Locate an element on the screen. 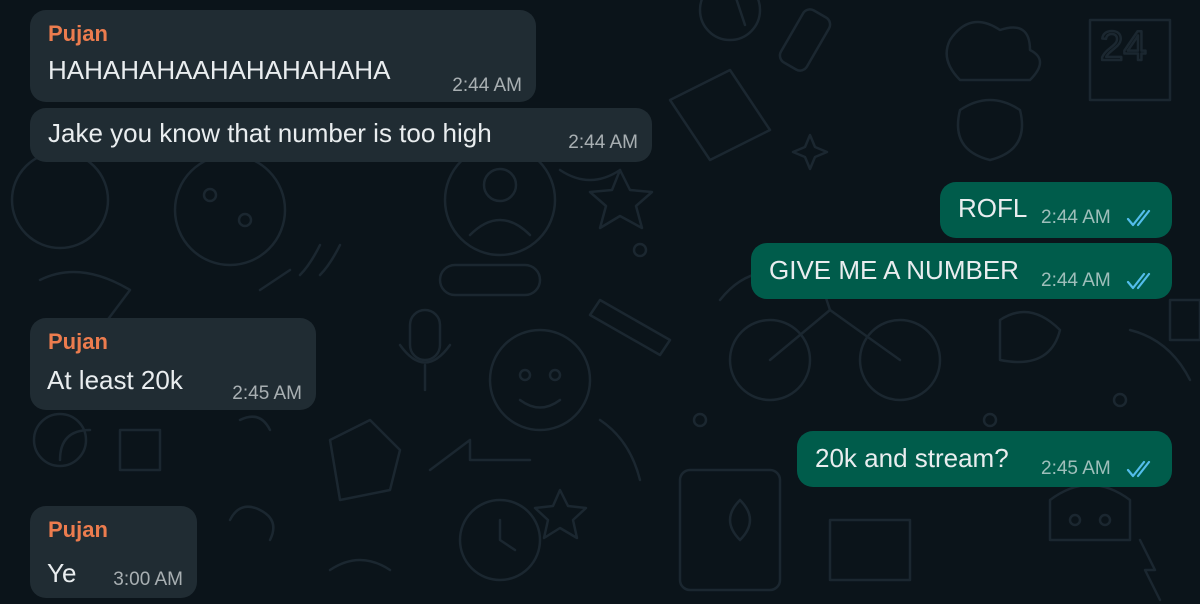 This screenshot has width=1200, height=604. message-text: HAHAHAHAAHAHAHAHAHA is located at coordinates (219, 70).